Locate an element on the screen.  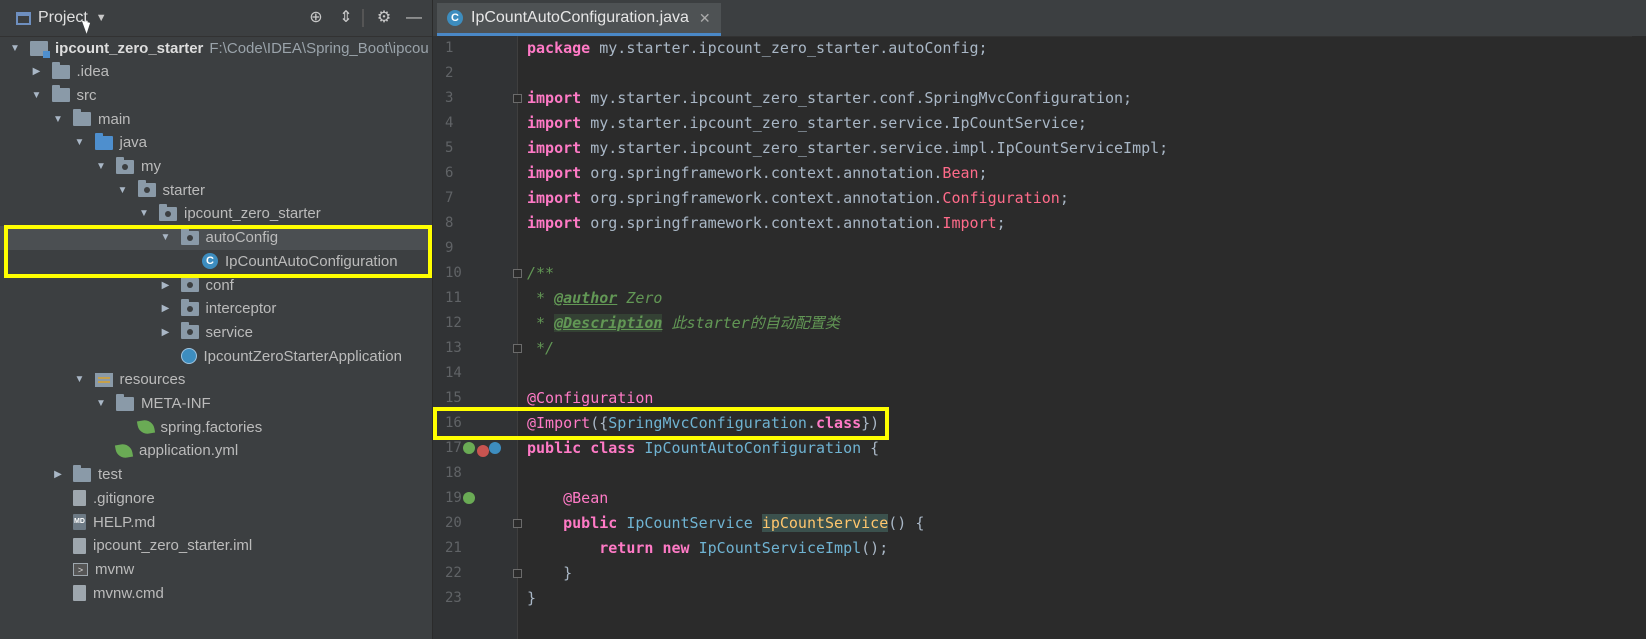
tree-item: ▼ main is located at coordinates (216, 119).